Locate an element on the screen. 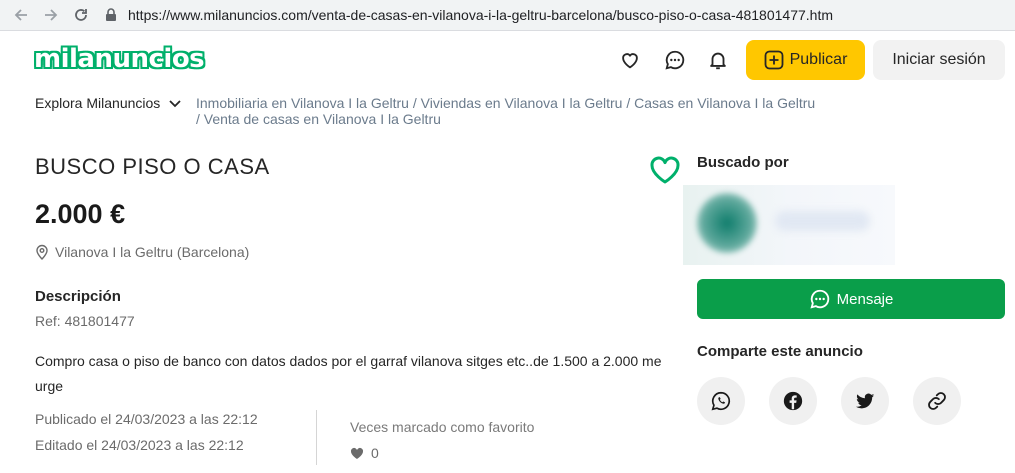  link-icon is located at coordinates (937, 401).